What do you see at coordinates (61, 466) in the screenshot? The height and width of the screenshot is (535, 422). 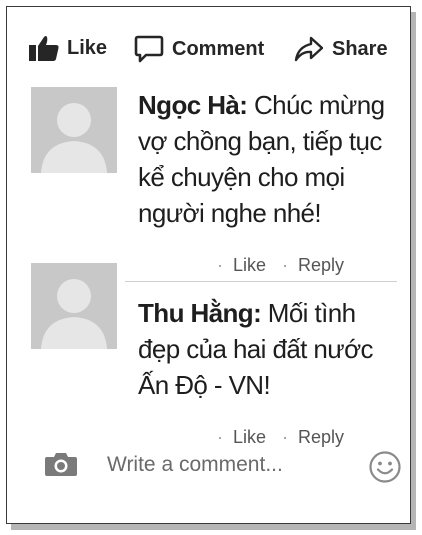 I see `camera-icon` at bounding box center [61, 466].